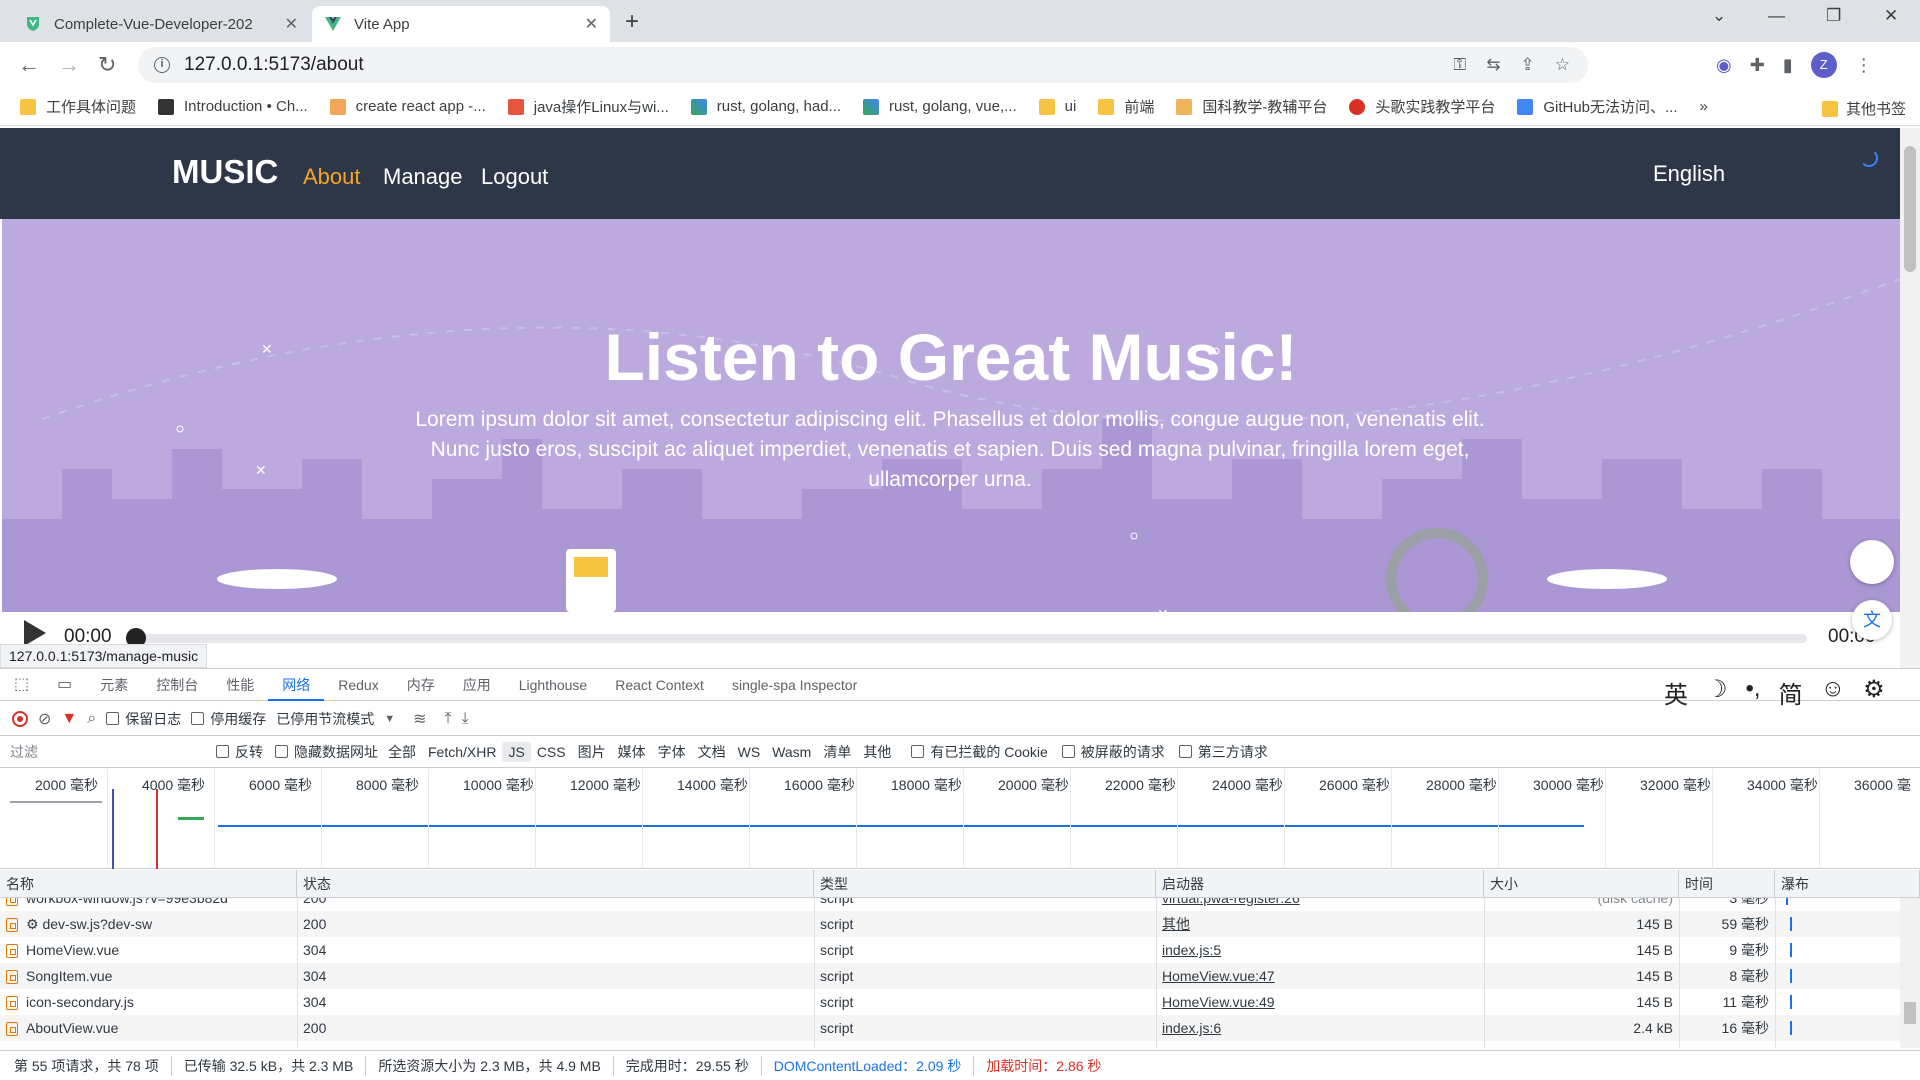 Image resolution: width=1920 pixels, height=1080 pixels. What do you see at coordinates (111, 752) in the screenshot?
I see `filter-input: 过滤` at bounding box center [111, 752].